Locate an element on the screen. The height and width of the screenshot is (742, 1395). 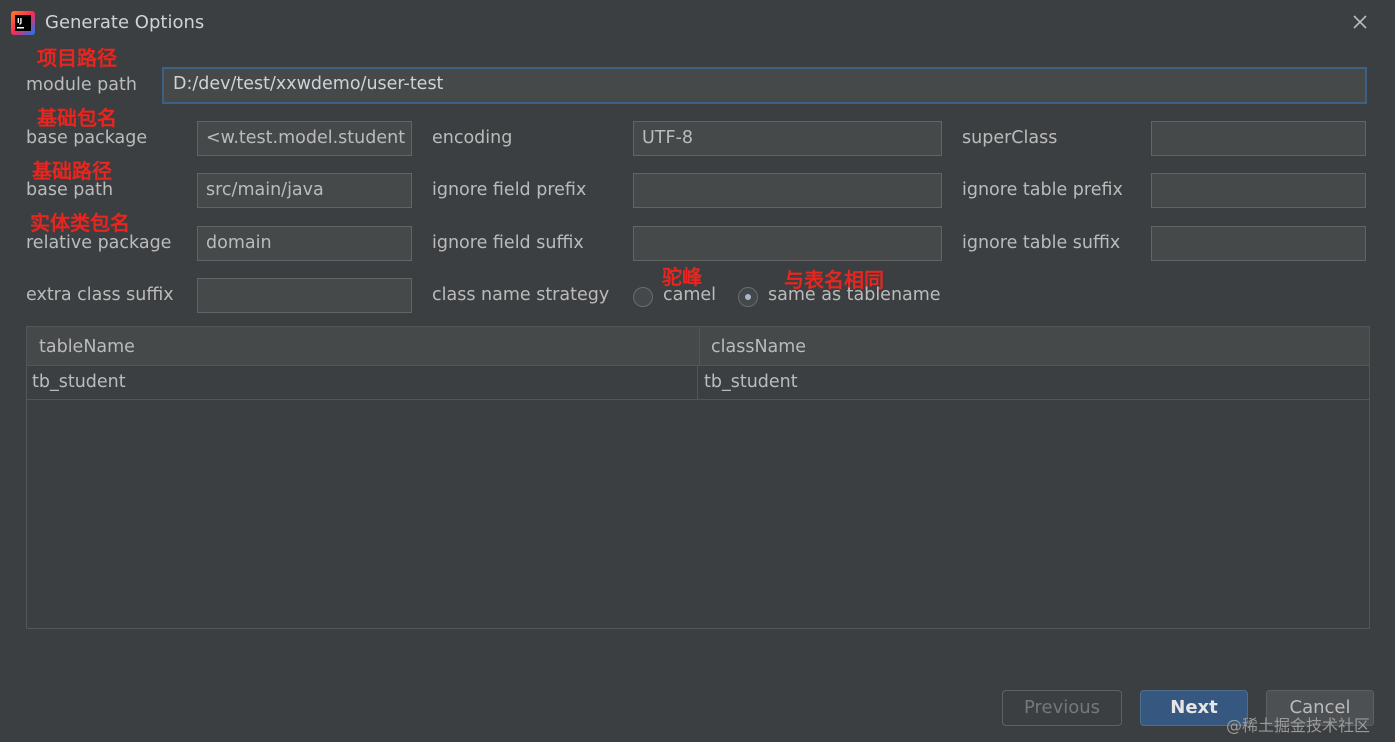
cell-divider is located at coordinates (697, 382).